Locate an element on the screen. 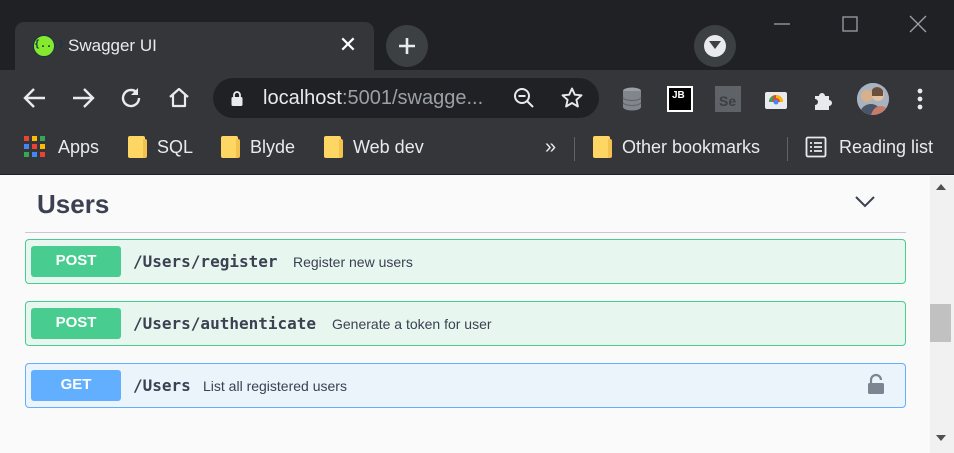  maximize-icon is located at coordinates (850, 24).